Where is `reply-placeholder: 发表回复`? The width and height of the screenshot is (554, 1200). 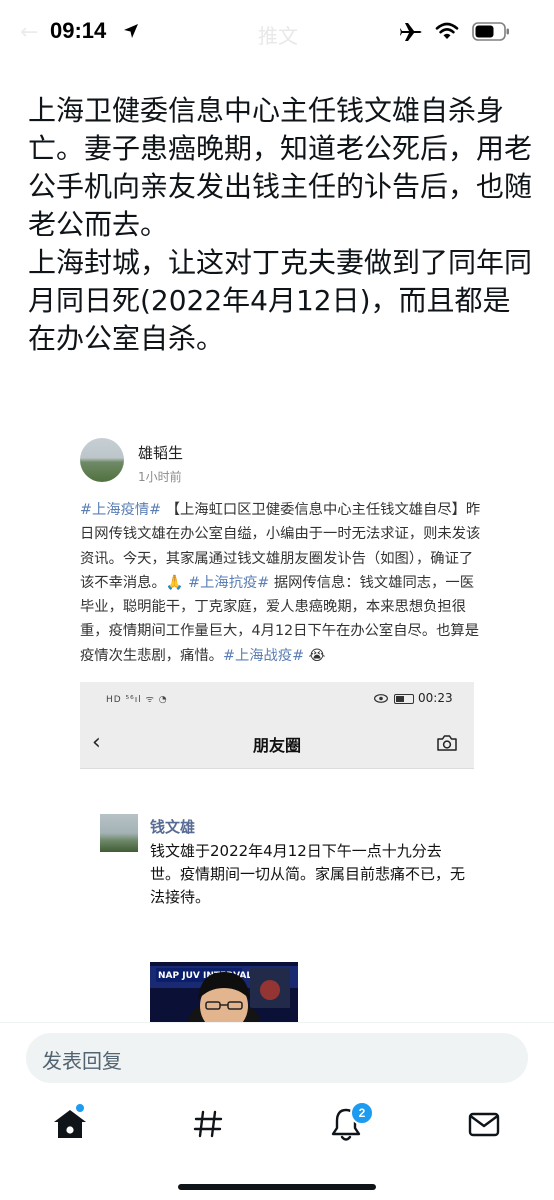 reply-placeholder: 发表回复 is located at coordinates (82, 1061).